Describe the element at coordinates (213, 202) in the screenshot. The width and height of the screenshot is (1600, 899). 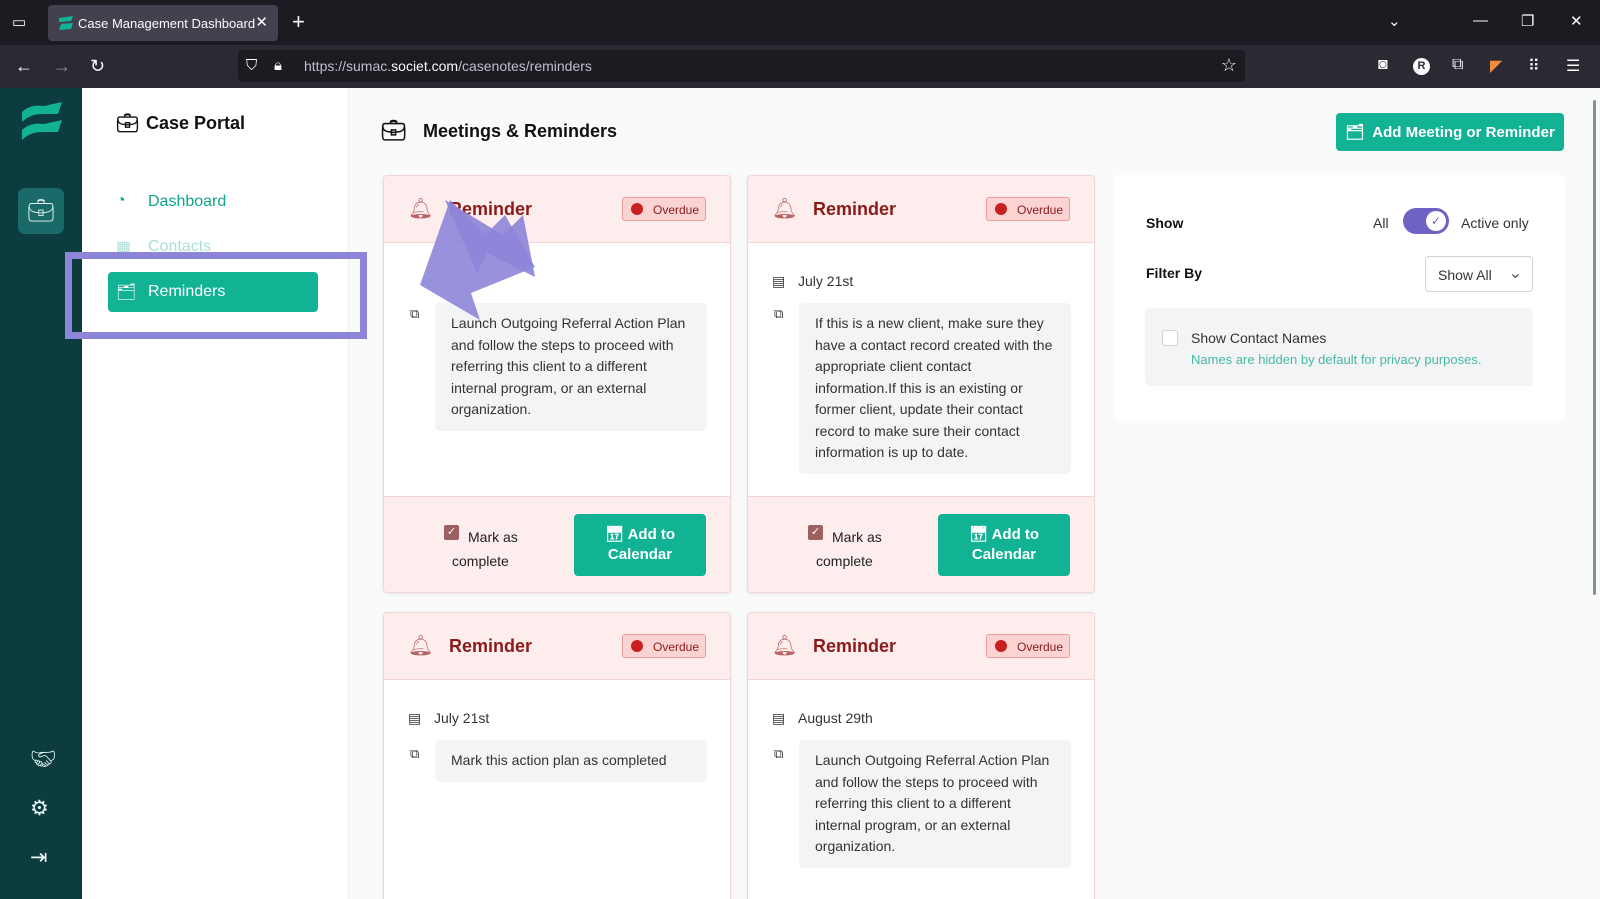
I see `sidebar-item-dashboard: ◔ Dashboard` at that location.